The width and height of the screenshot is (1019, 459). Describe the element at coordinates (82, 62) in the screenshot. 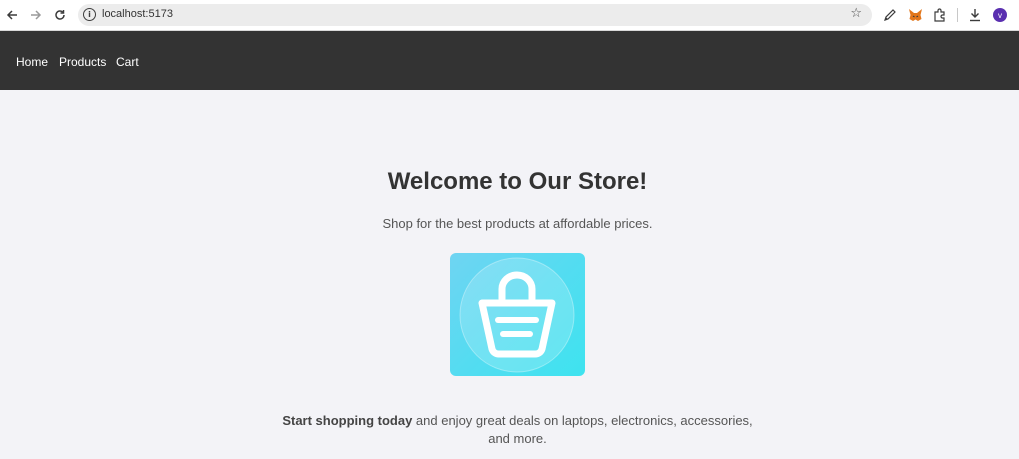

I see `nav-products-link: Products` at that location.